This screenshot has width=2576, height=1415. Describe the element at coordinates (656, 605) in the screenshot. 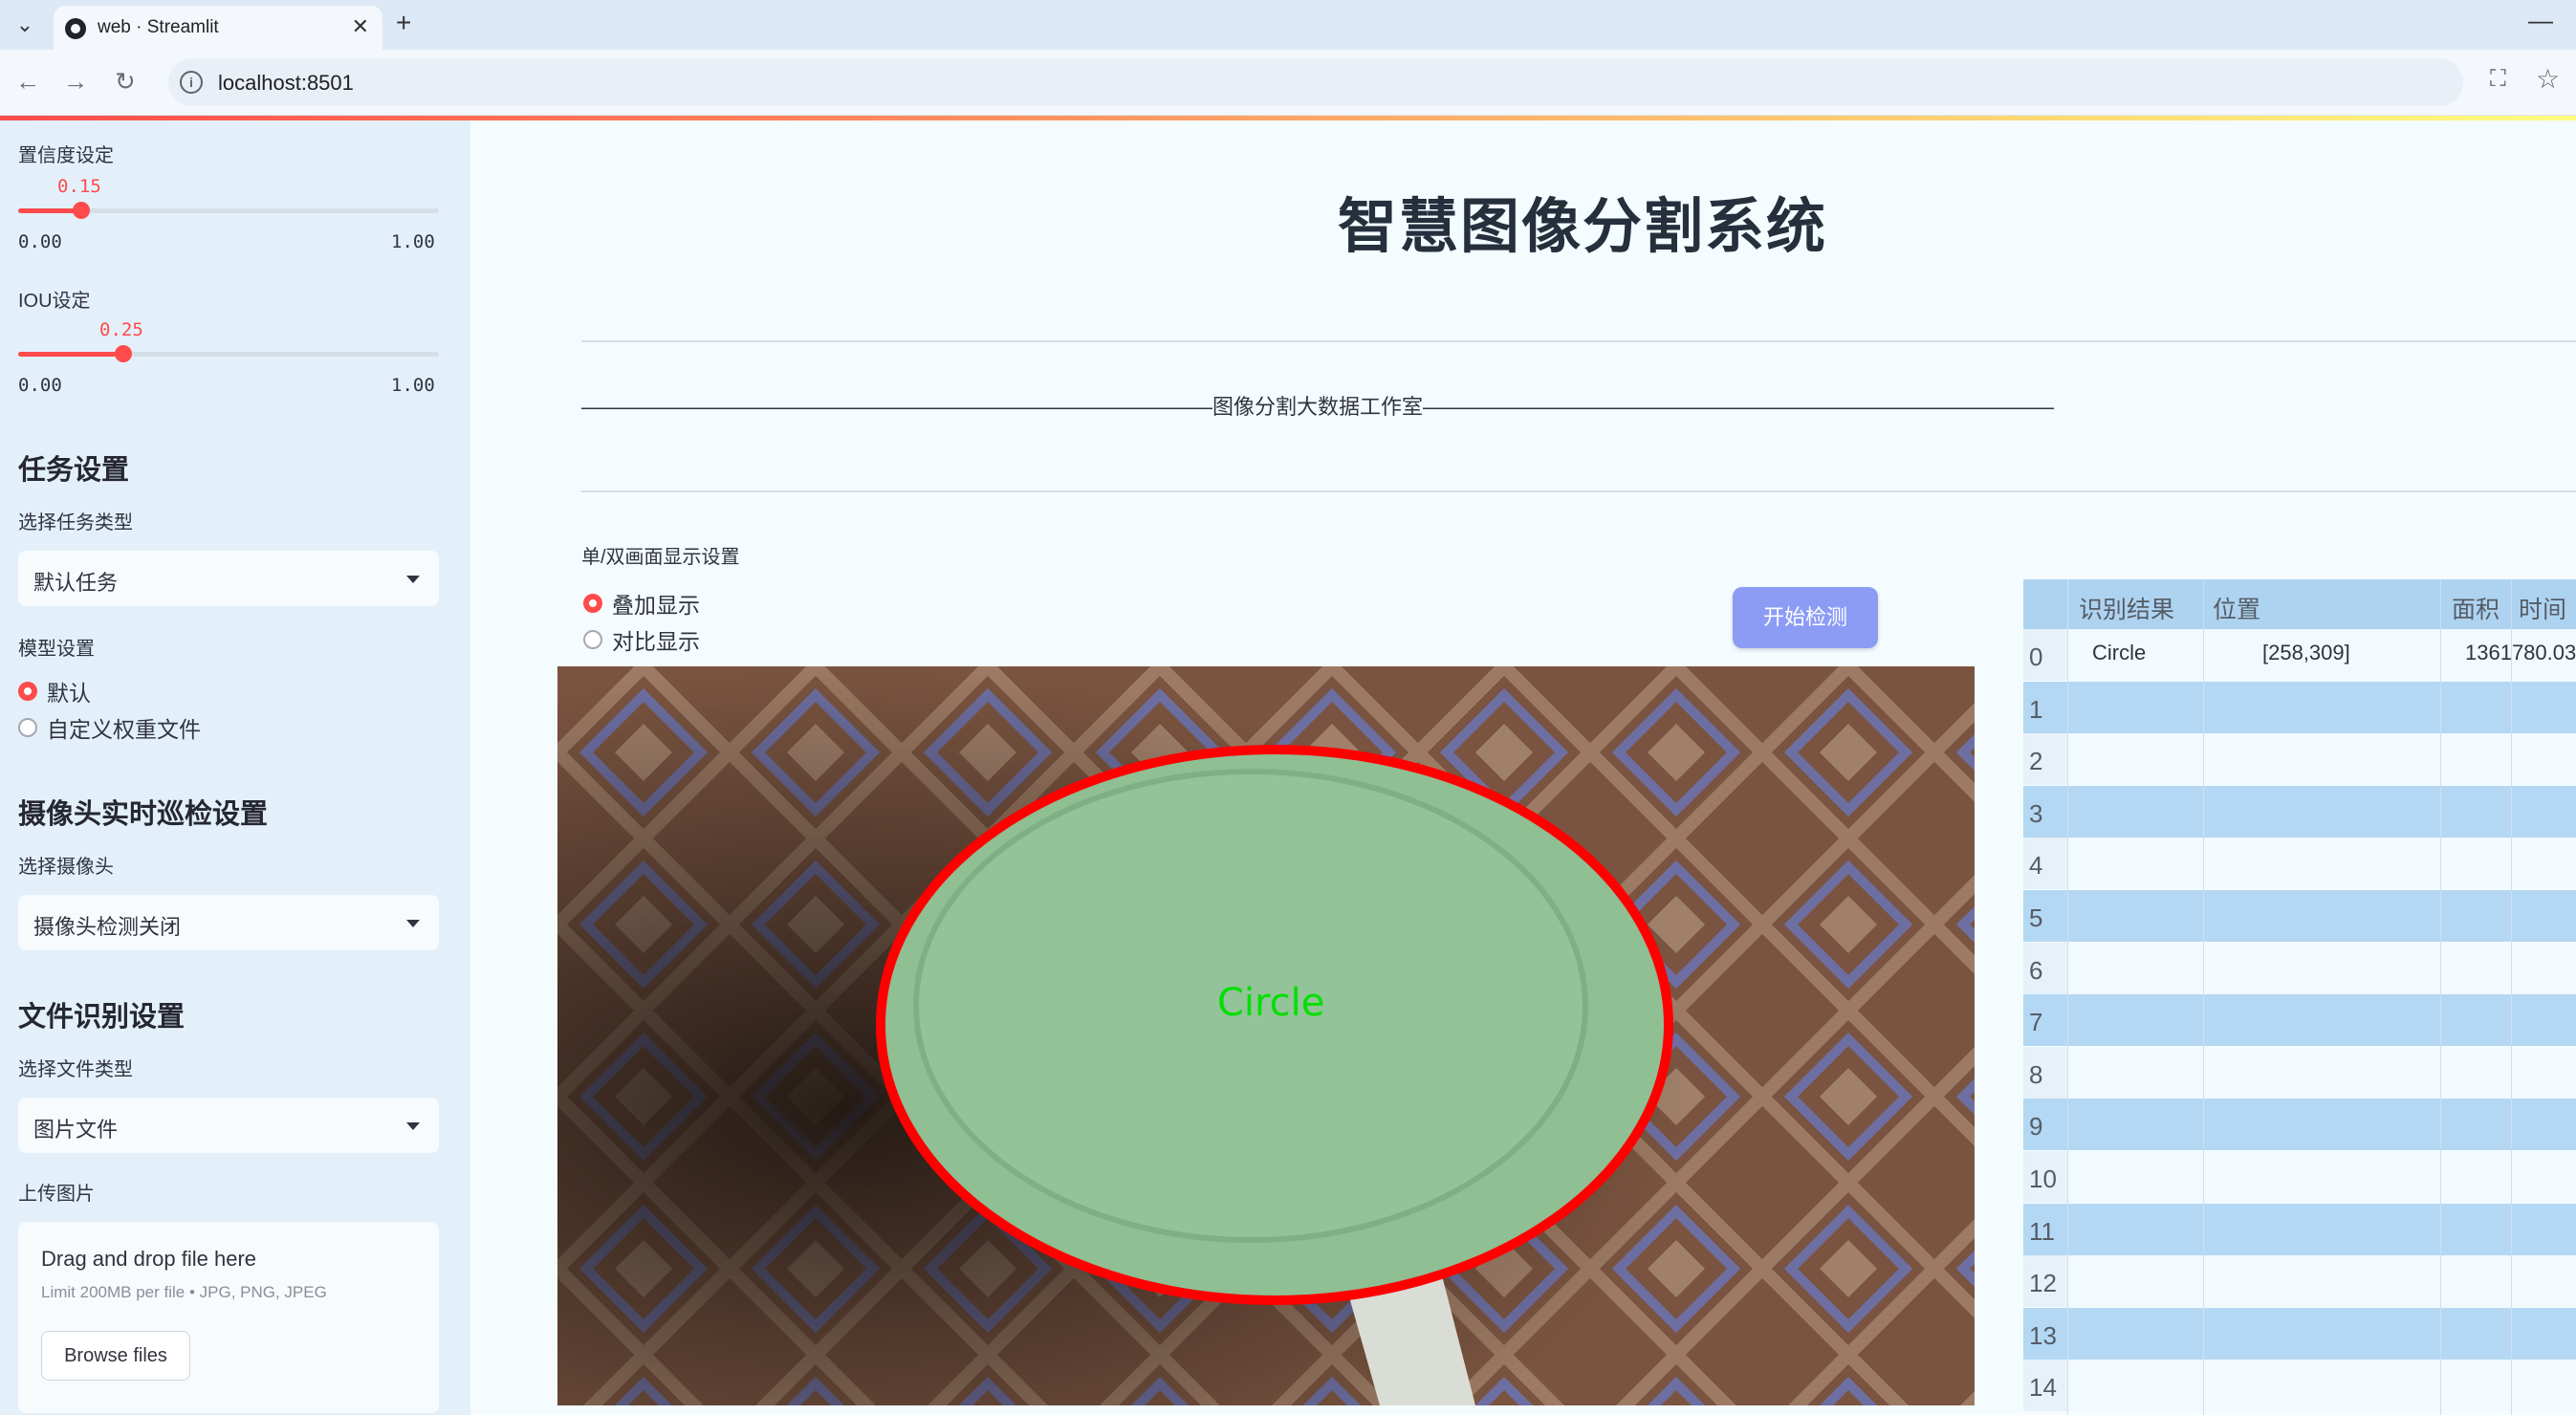

I see `display-option-overlay-label: 叠加显示` at that location.